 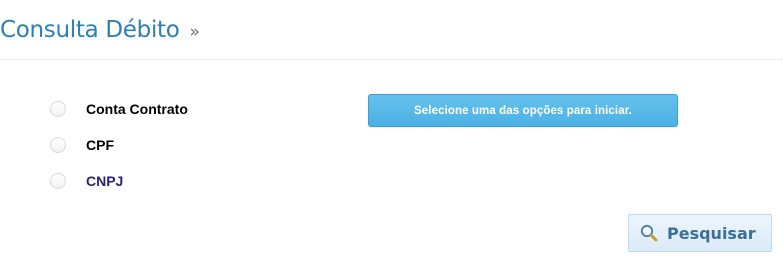 I want to click on search-type-radio-group: Conta Contrato CPF CNPJ, so click(x=118, y=153).